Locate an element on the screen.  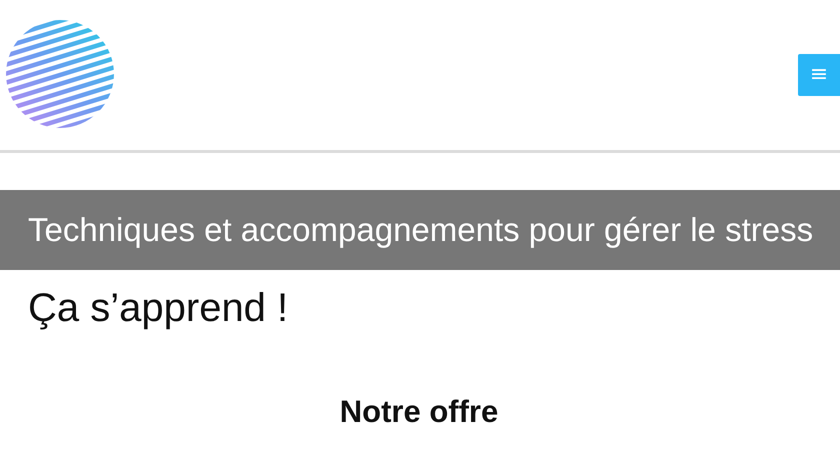
menu-button: ≡ is located at coordinates (819, 75).